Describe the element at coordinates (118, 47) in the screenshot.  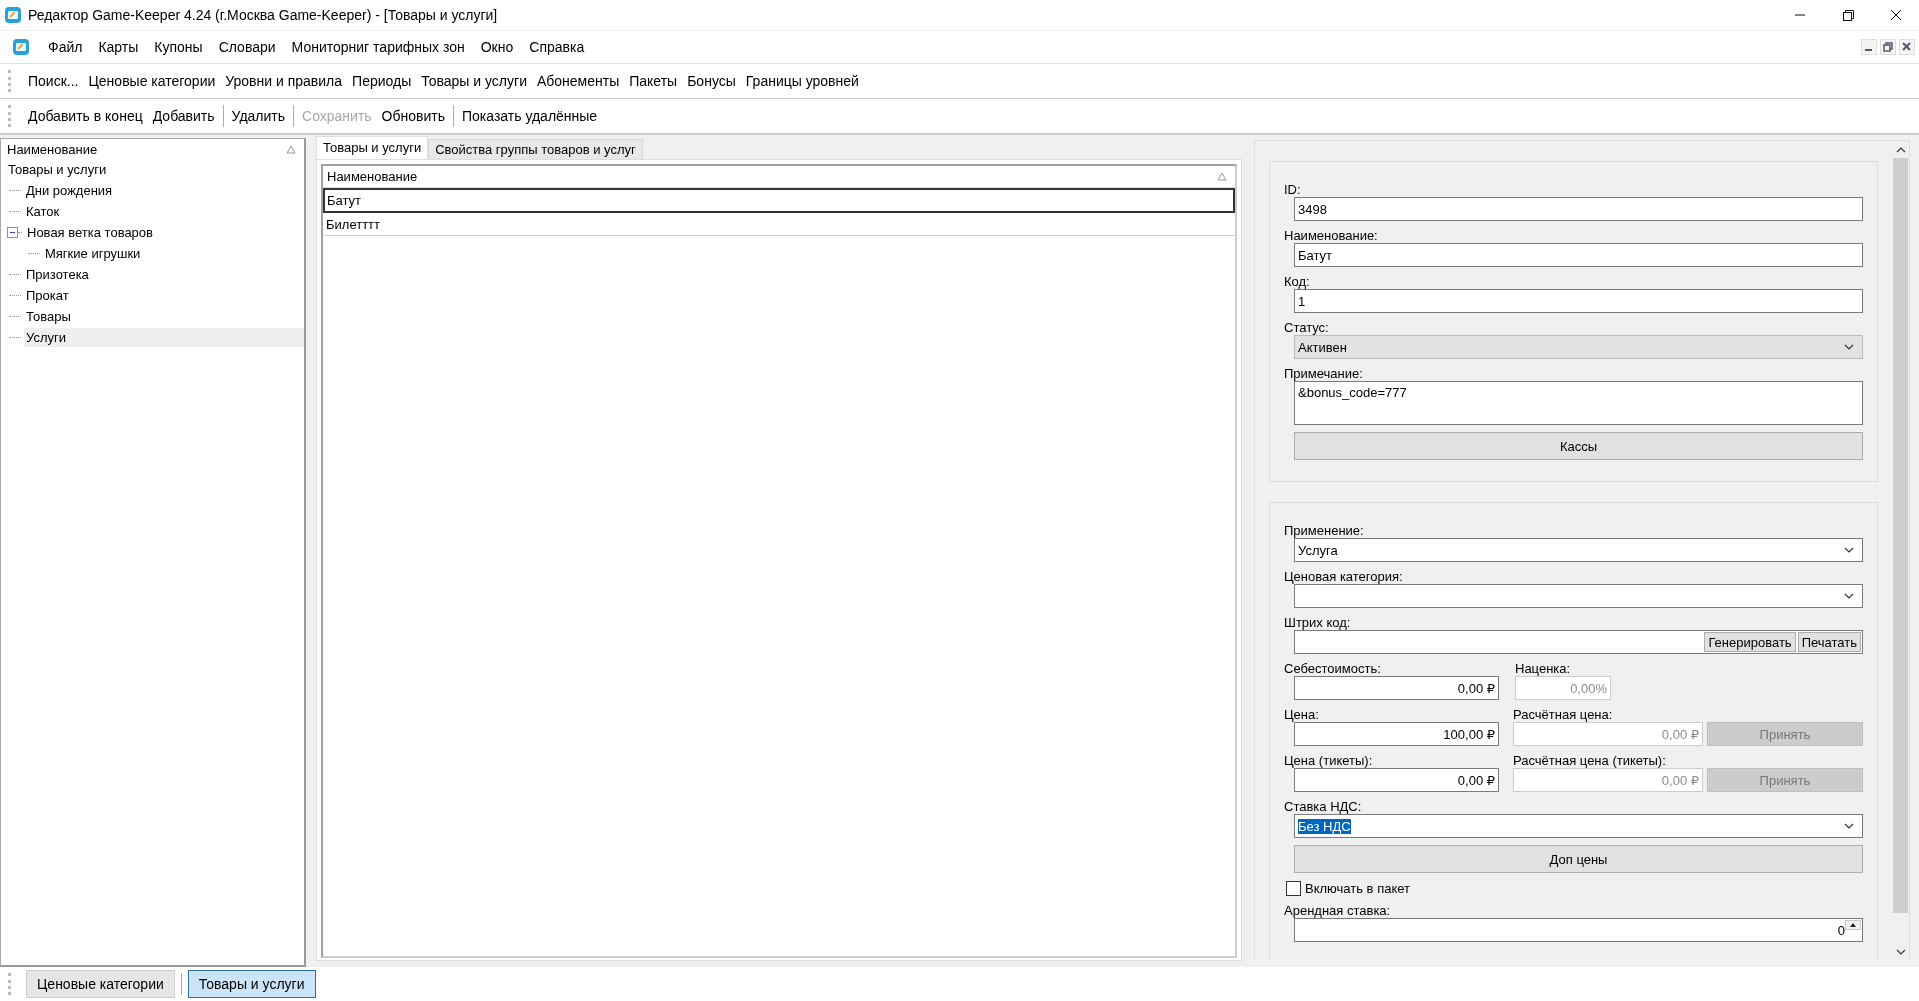
I see `menu-item: Карты` at that location.